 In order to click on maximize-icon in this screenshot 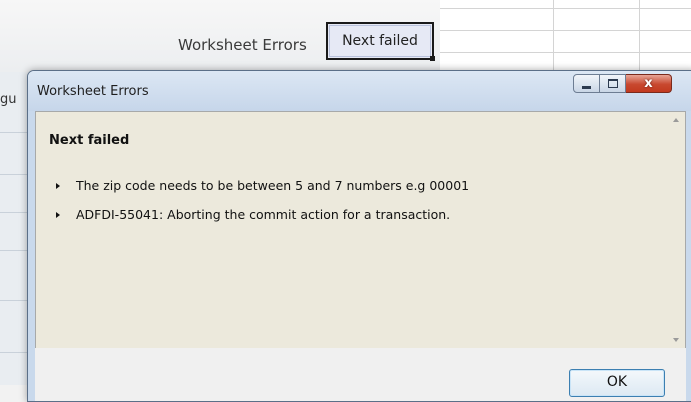, I will do `click(612, 83)`.